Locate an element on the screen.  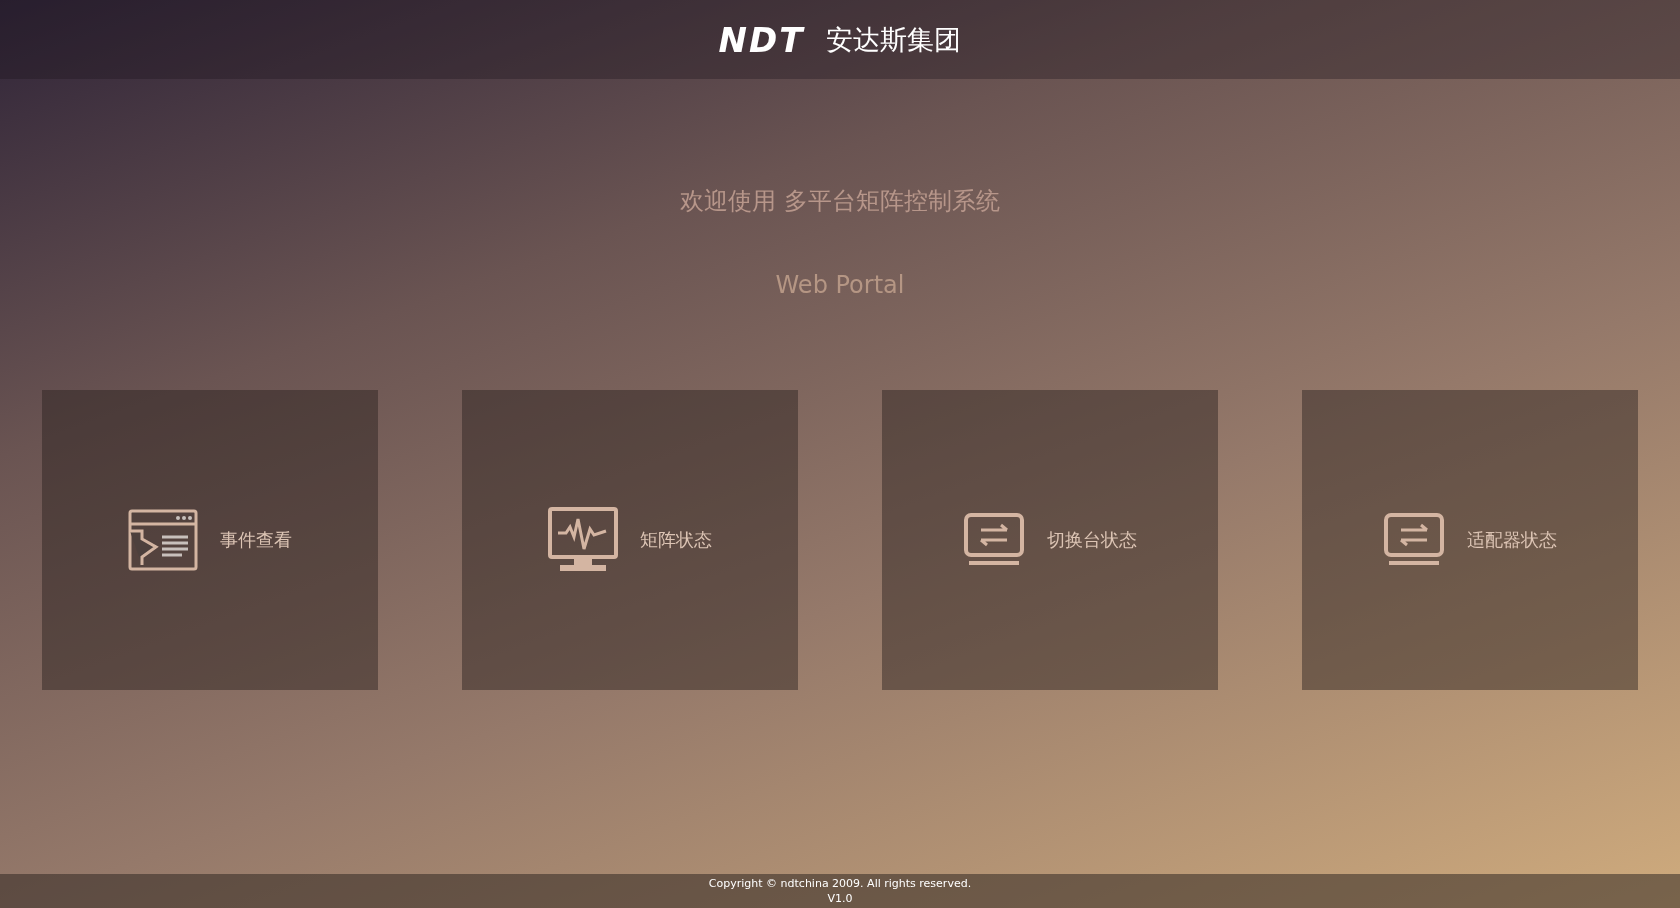
document-list-icon is located at coordinates (163, 540).